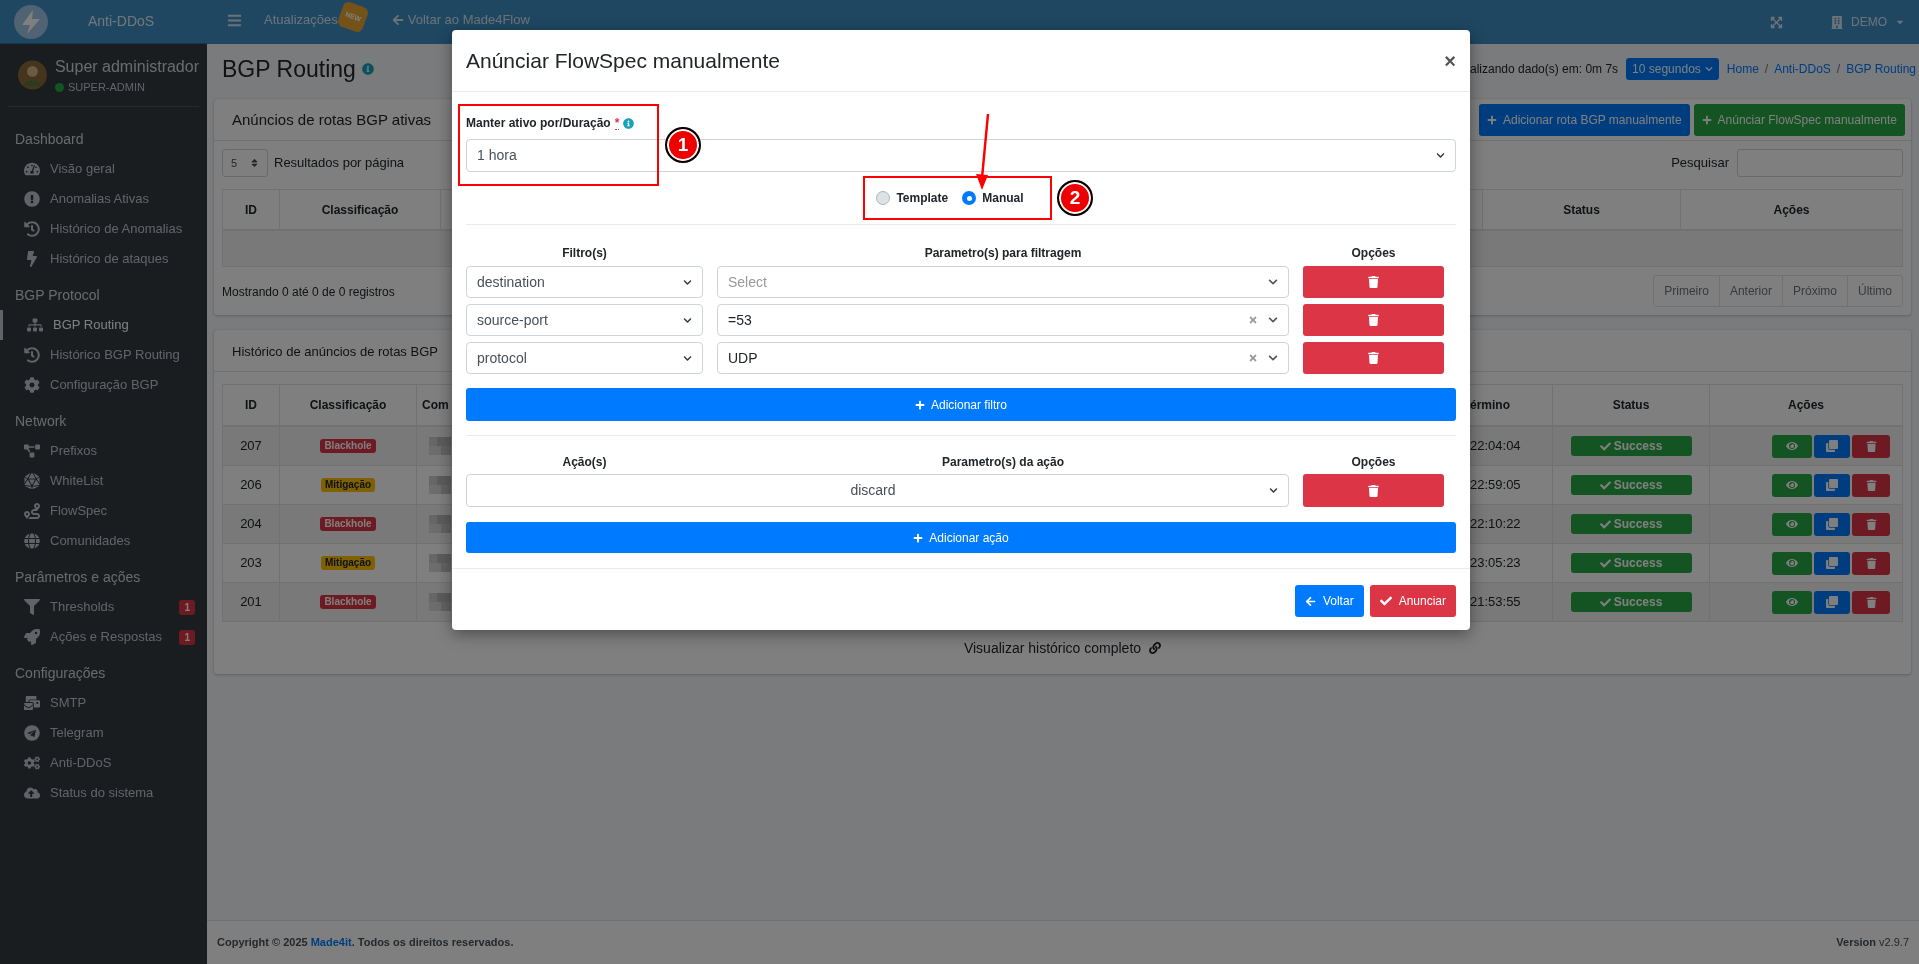 Image resolution: width=1919 pixels, height=964 pixels. I want to click on gauge-icon, so click(32, 169).